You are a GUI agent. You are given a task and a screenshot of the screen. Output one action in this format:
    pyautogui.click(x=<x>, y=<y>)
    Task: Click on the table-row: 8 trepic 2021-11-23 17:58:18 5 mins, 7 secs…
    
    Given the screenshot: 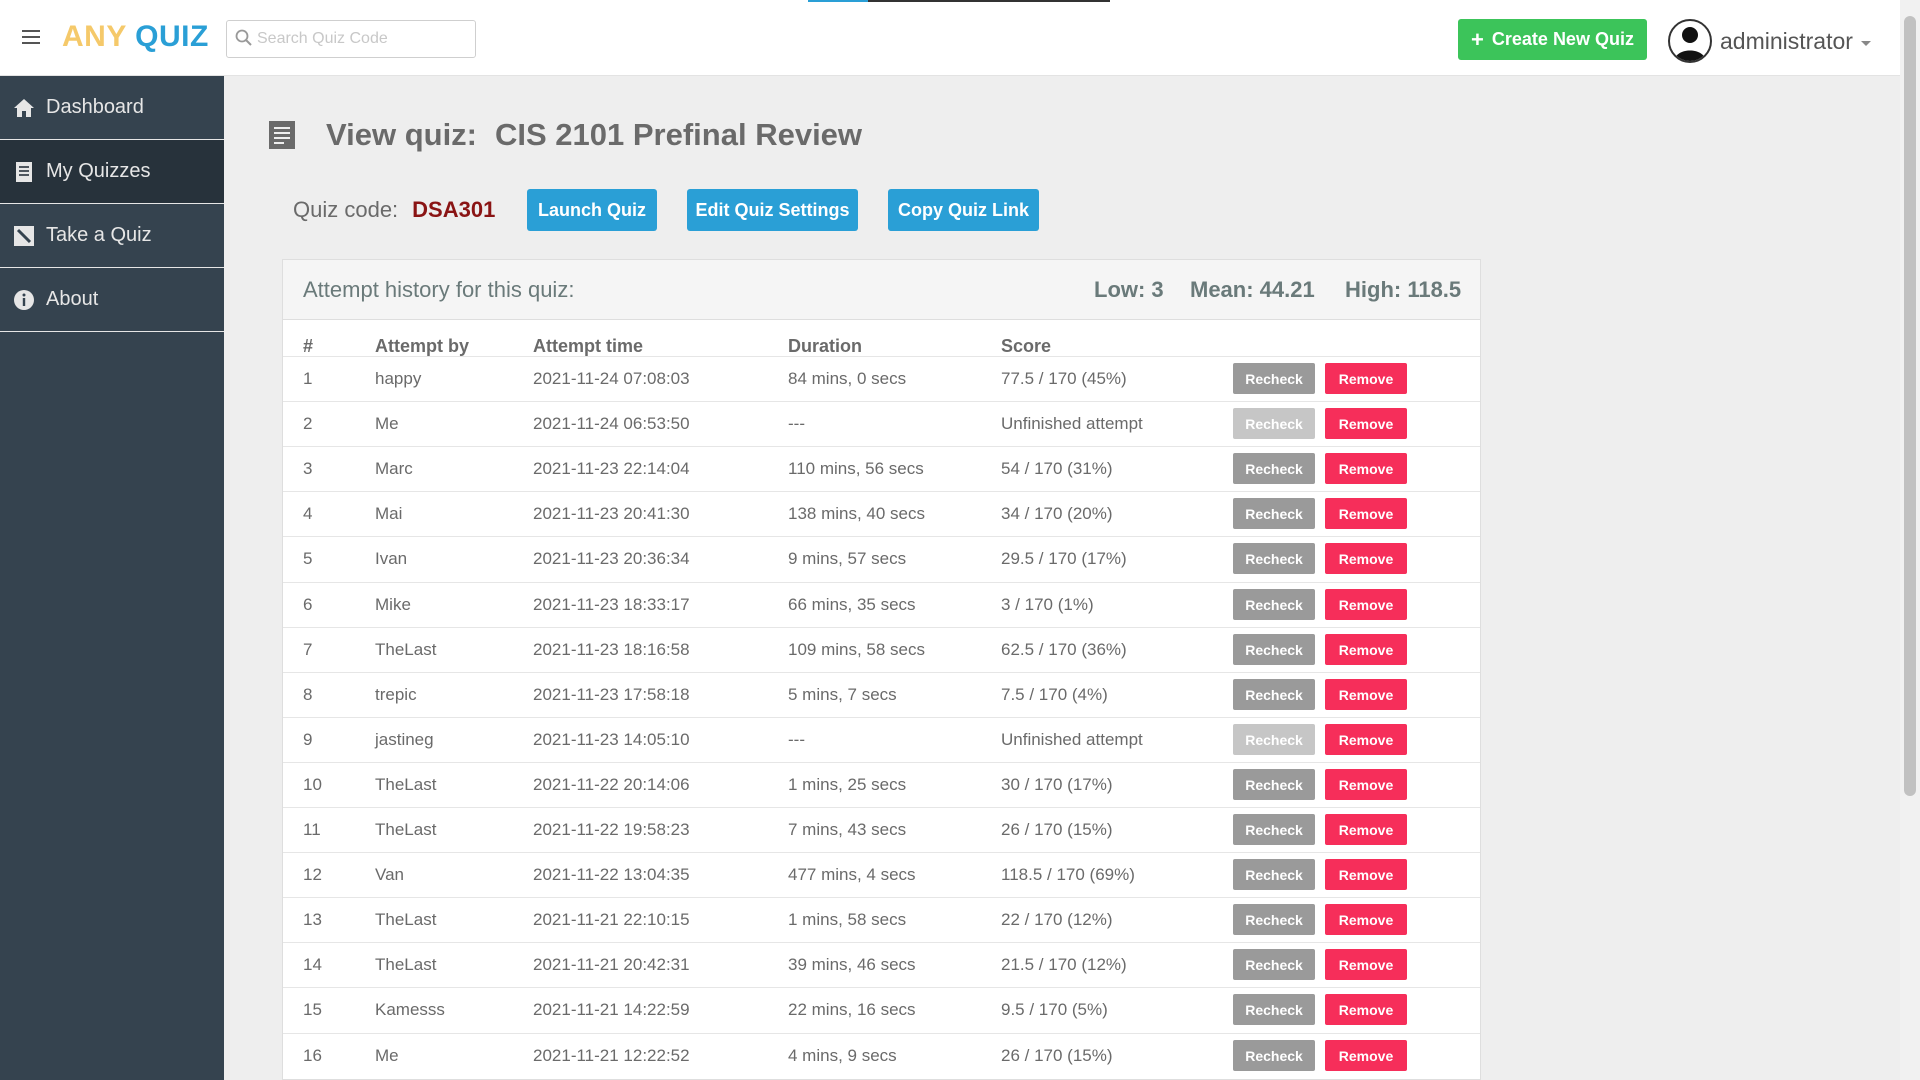 What is the action you would take?
    pyautogui.click(x=881, y=694)
    